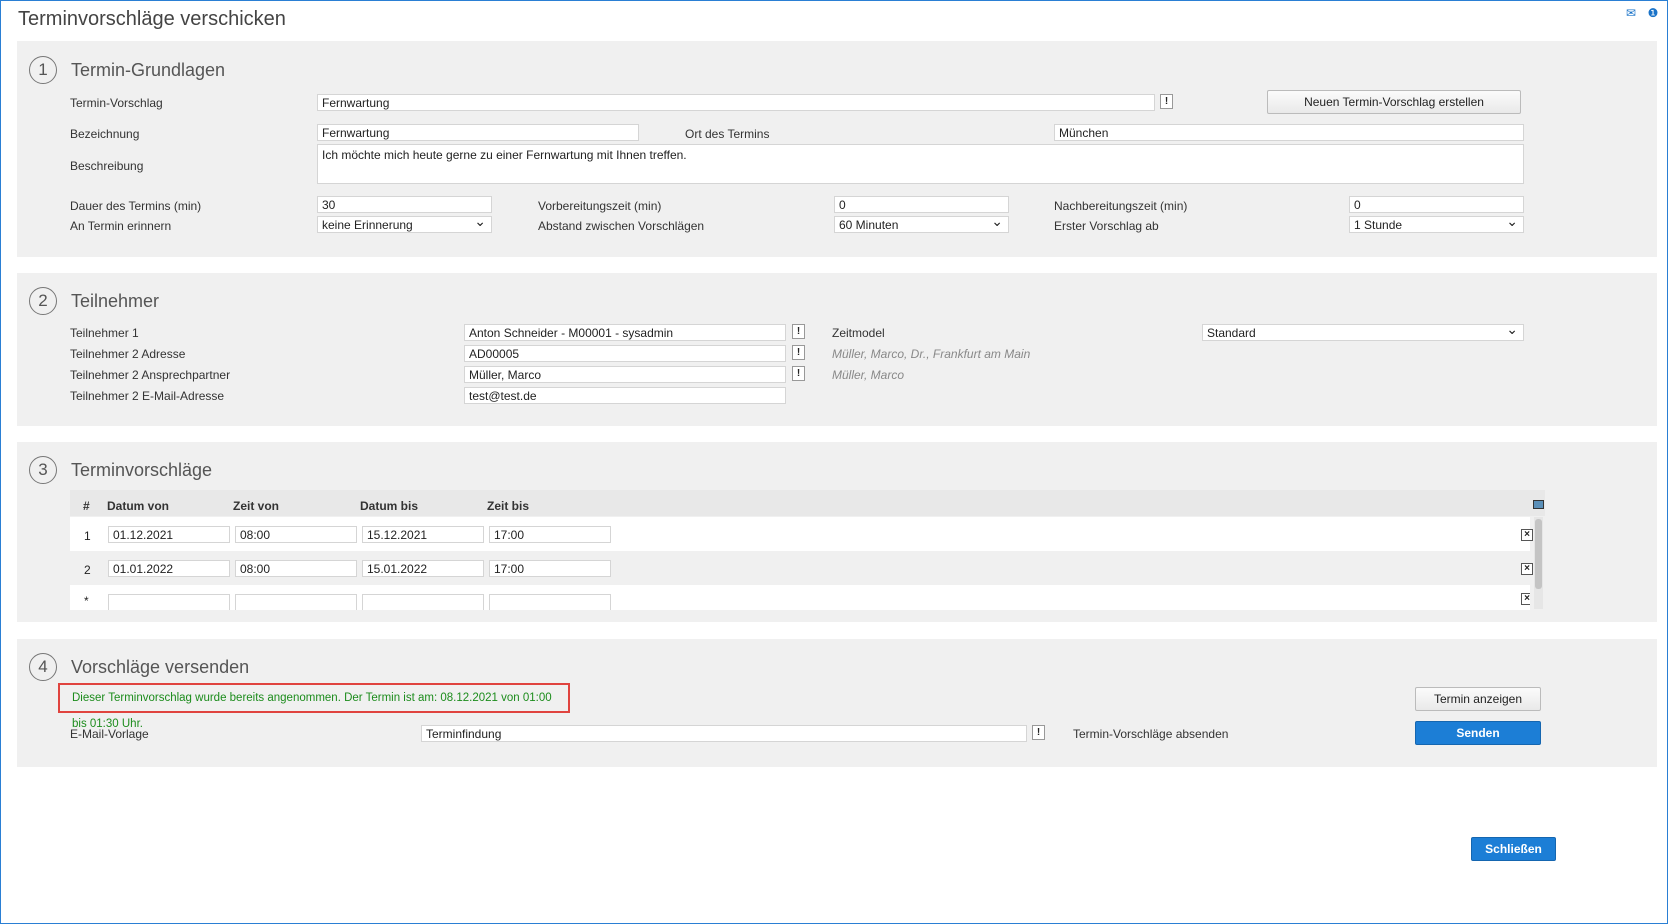 The height and width of the screenshot is (924, 1668). I want to click on top-icons: ✉ ❶, so click(1642, 13).